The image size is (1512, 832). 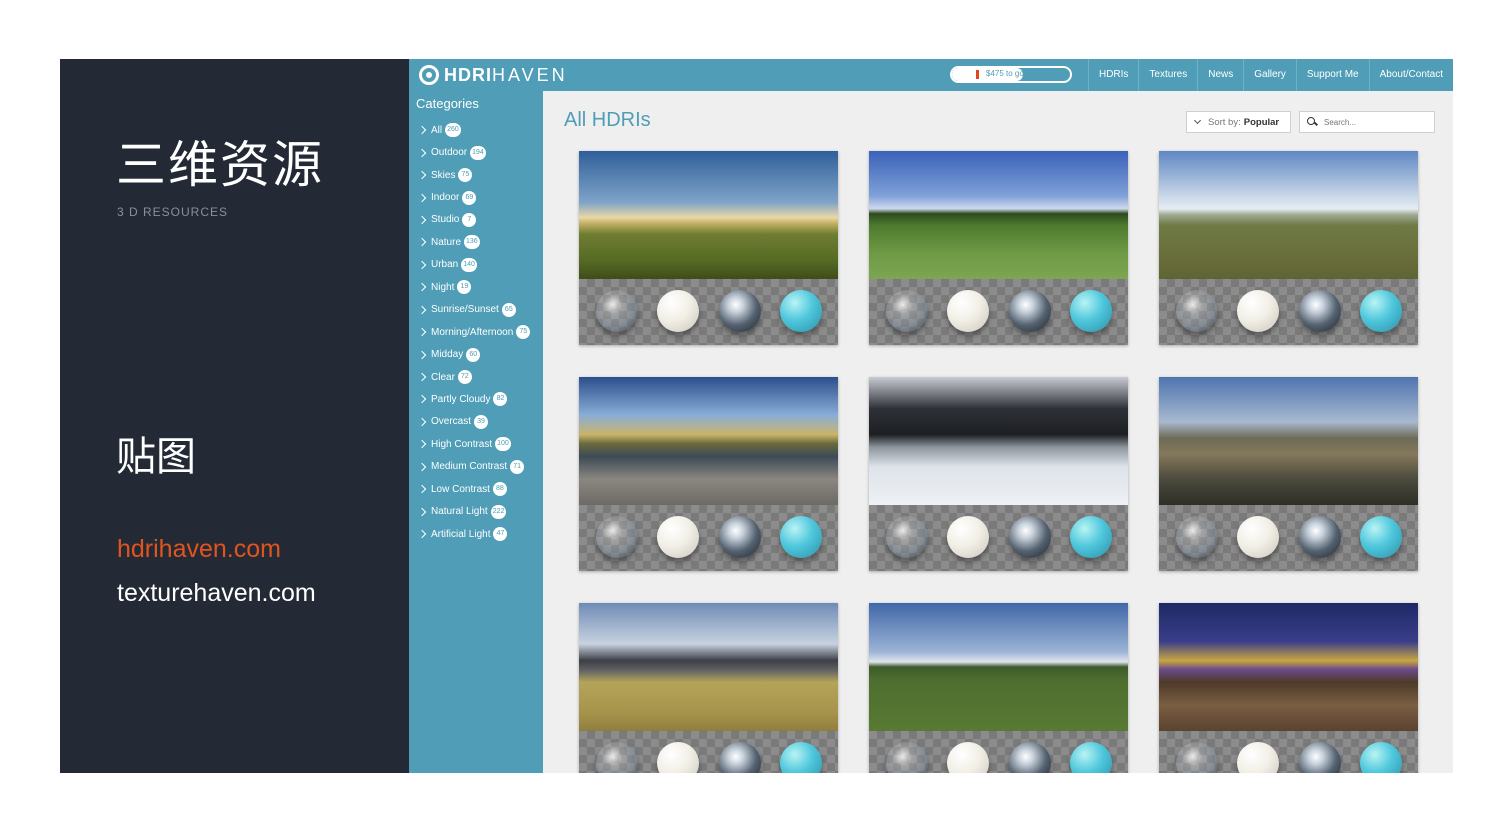 I want to click on category-morning-afternoon: Morning/Afternoon 75, so click(x=480, y=332).